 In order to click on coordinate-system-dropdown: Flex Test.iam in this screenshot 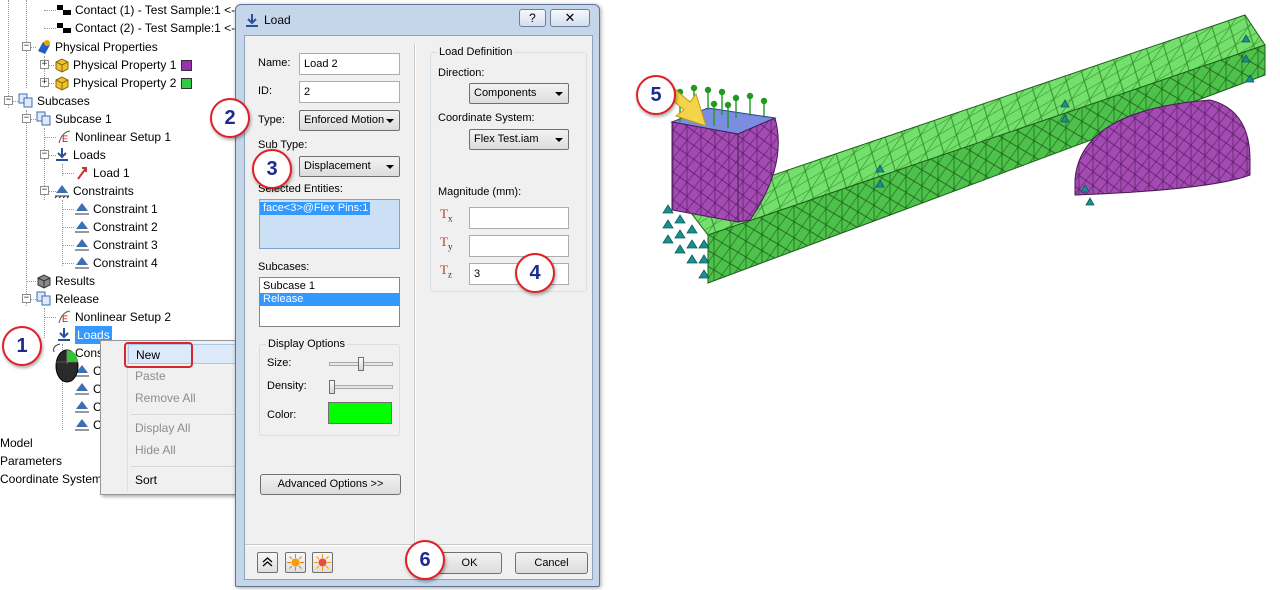, I will do `click(519, 139)`.